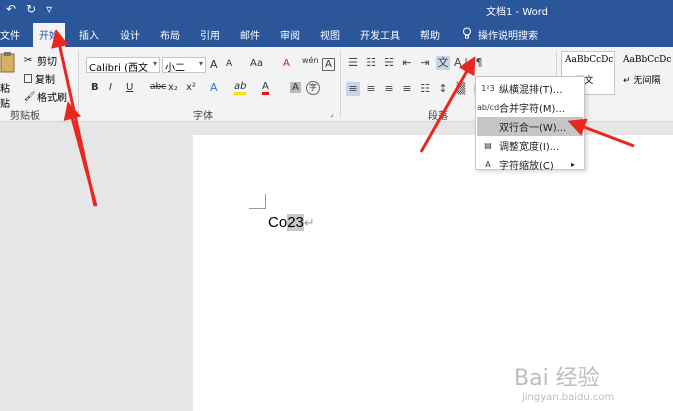  Describe the element at coordinates (170, 34) in the screenshot. I see `tab-layout: 布局` at that location.